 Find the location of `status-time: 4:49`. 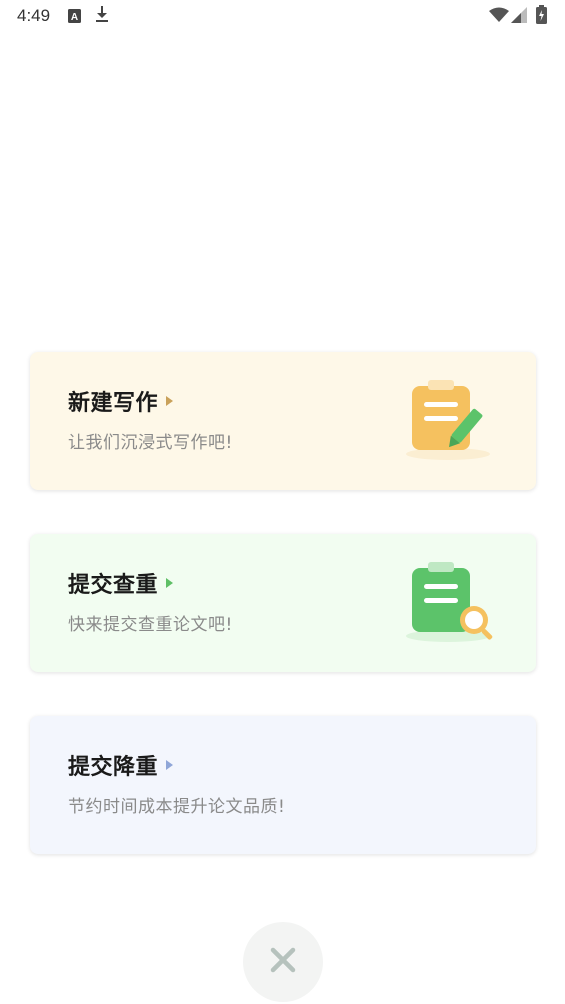

status-time: 4:49 is located at coordinates (34, 15).